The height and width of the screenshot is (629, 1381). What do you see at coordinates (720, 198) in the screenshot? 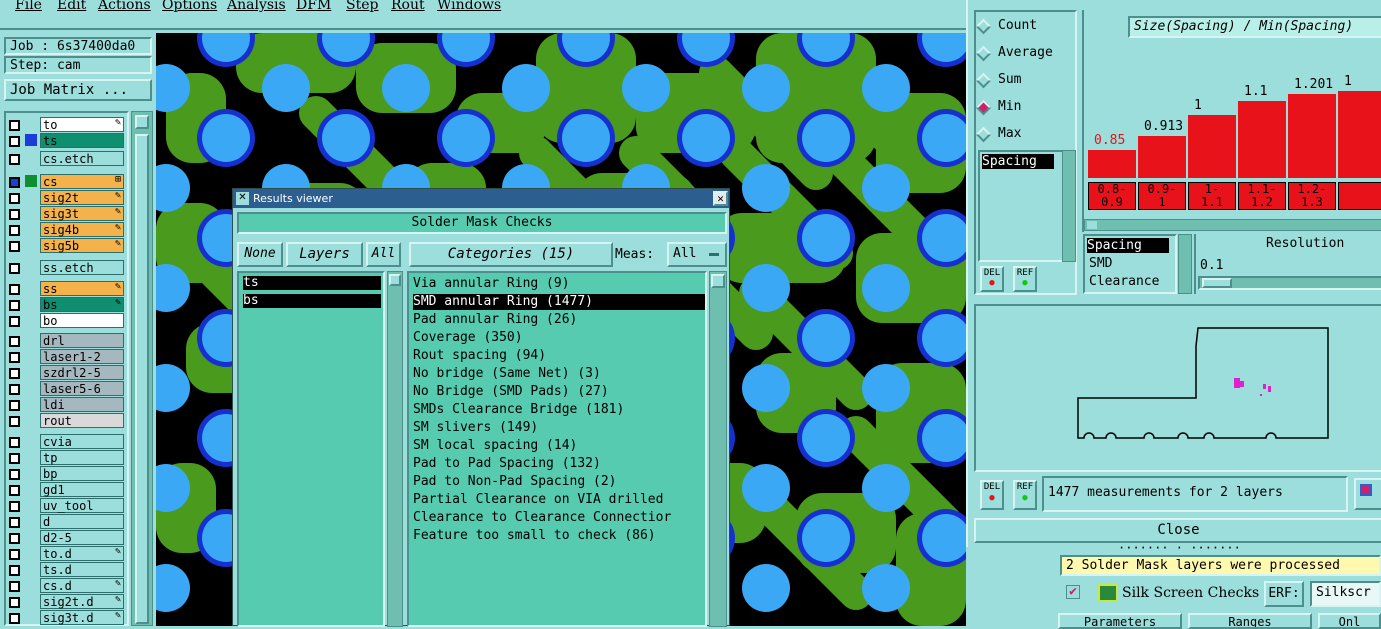
I see `close-icon: ✕` at bounding box center [720, 198].